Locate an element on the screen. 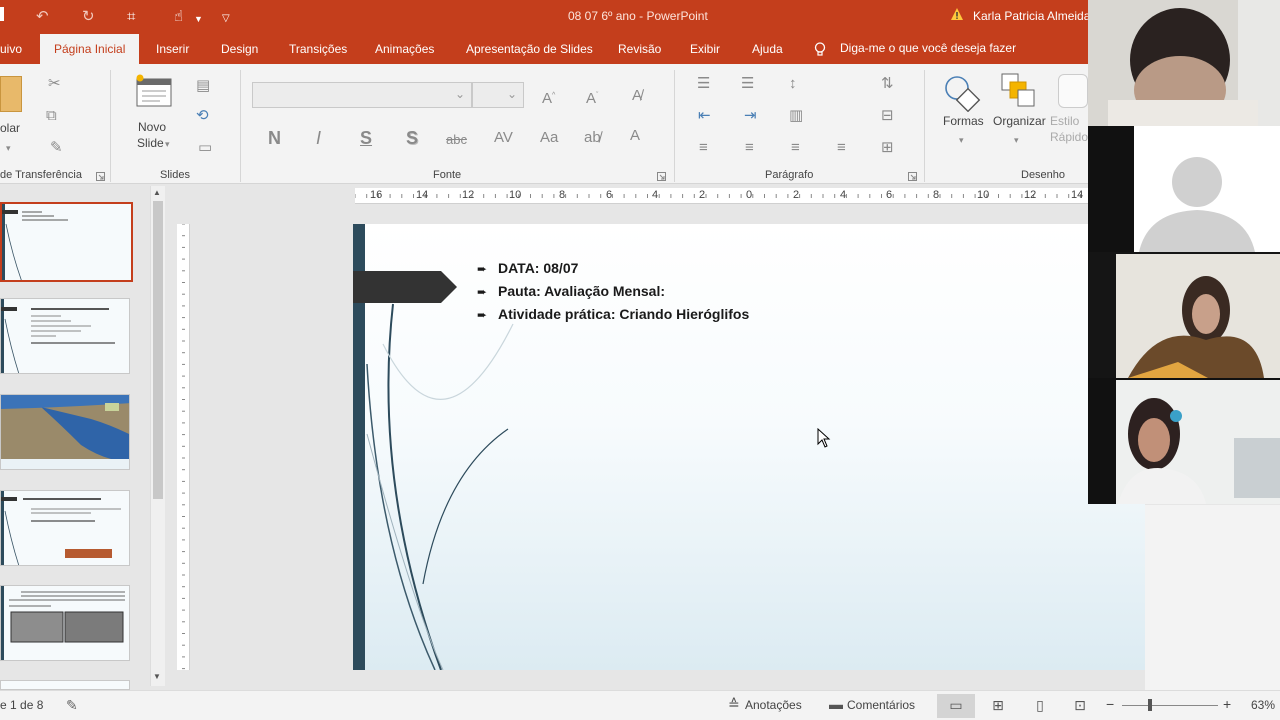  tab-help: Ajuda is located at coordinates (767, 49).